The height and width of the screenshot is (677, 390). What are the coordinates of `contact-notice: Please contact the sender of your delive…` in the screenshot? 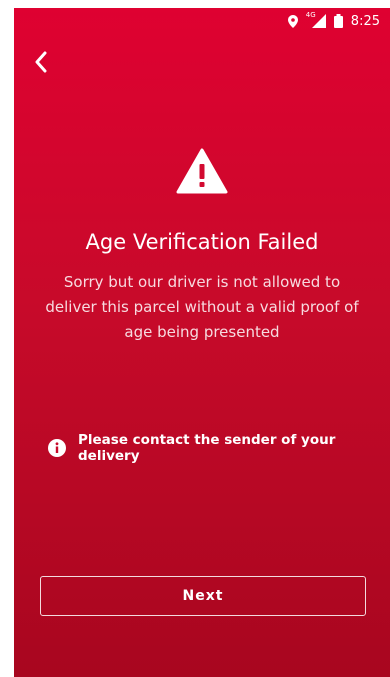 It's located at (209, 448).